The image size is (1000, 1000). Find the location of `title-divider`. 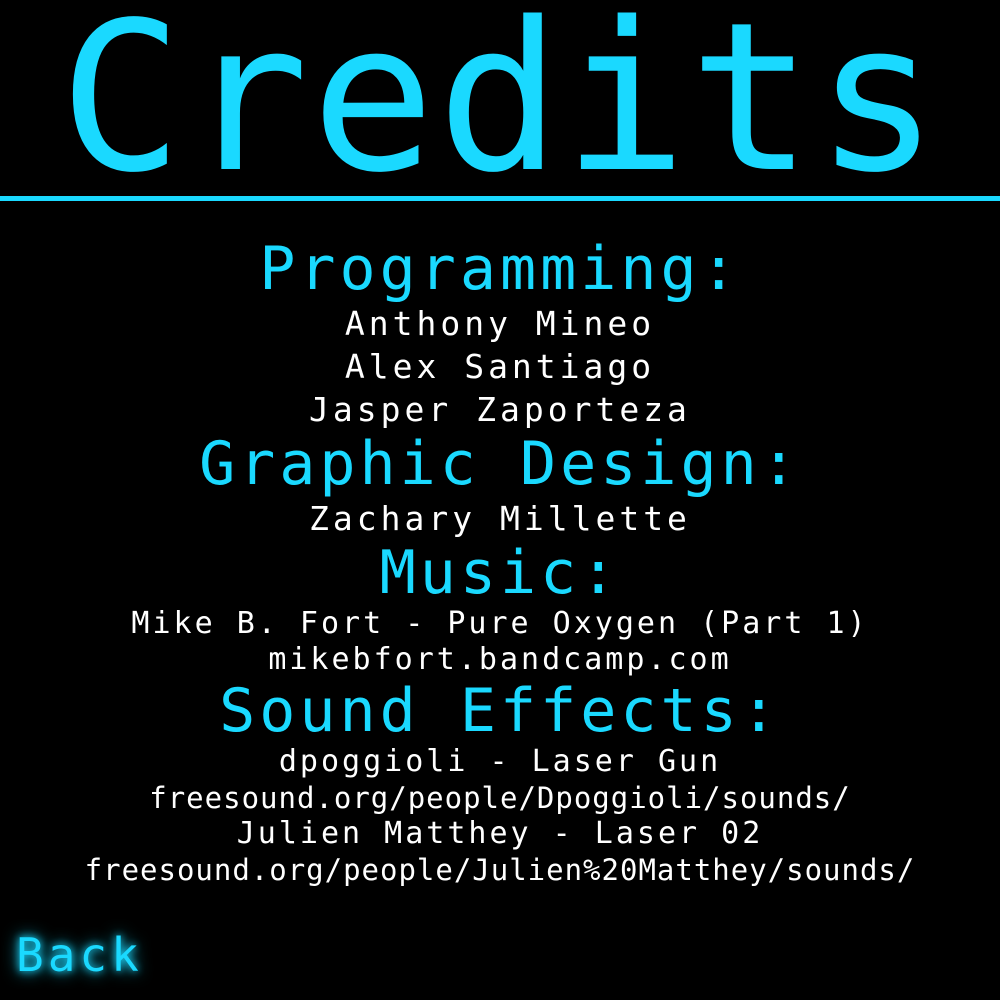

title-divider is located at coordinates (500, 198).